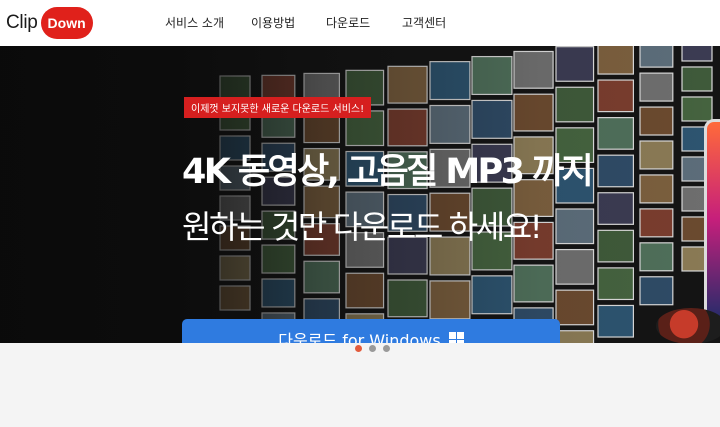 The width and height of the screenshot is (720, 427). I want to click on nav-item-support: 고객센터, so click(424, 22).